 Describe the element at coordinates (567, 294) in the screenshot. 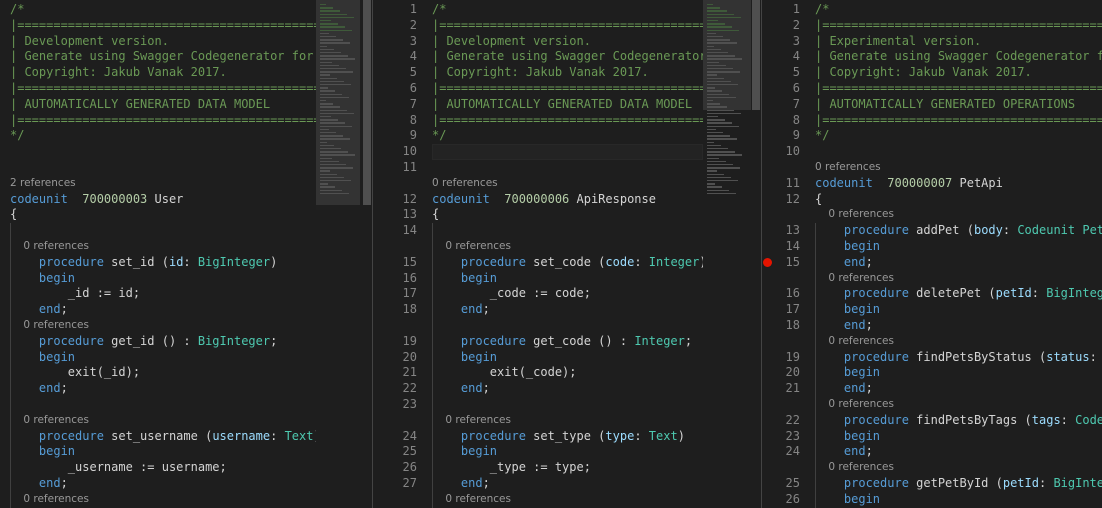

I see `code-line: _code := code;` at that location.